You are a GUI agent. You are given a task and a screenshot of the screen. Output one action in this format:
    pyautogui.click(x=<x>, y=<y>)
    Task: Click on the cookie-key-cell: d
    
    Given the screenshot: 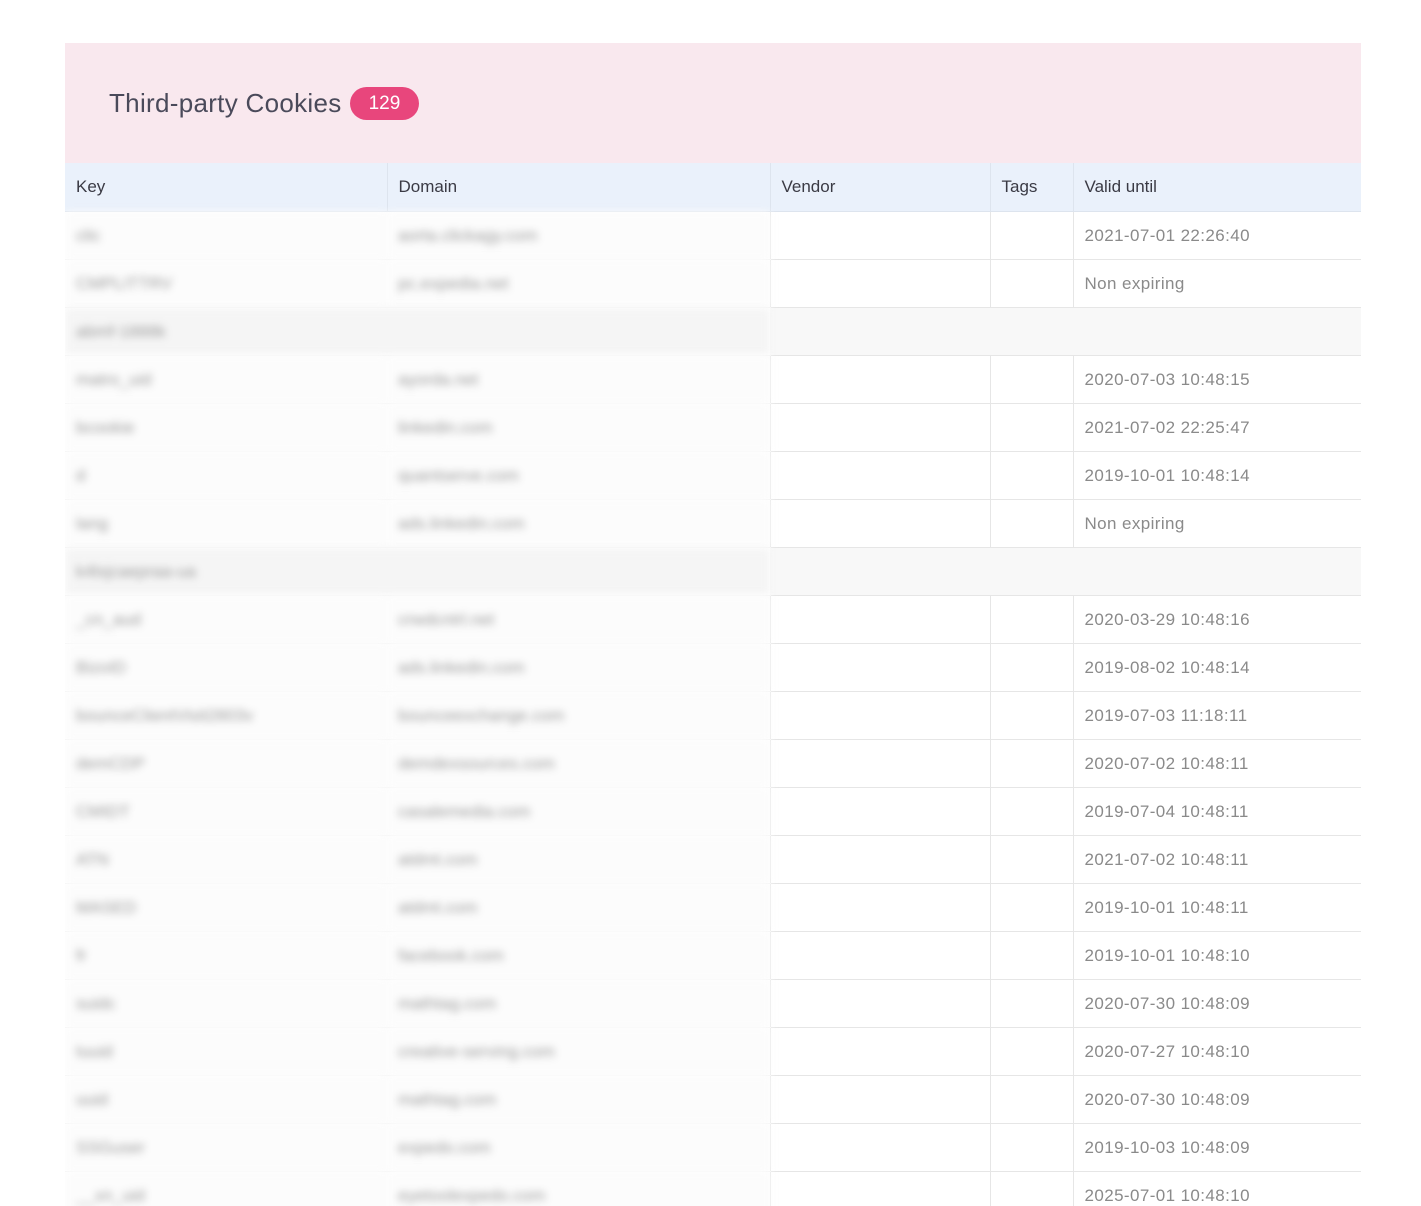 What is the action you would take?
    pyautogui.click(x=226, y=475)
    